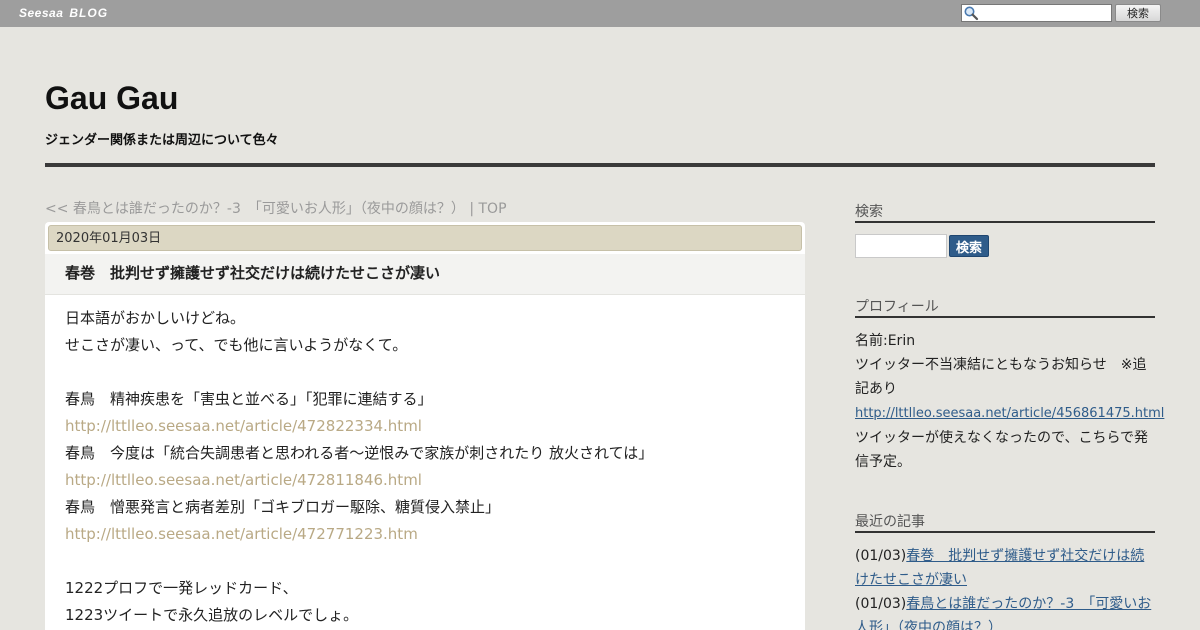  I want to click on top-search-field, so click(1041, 13).